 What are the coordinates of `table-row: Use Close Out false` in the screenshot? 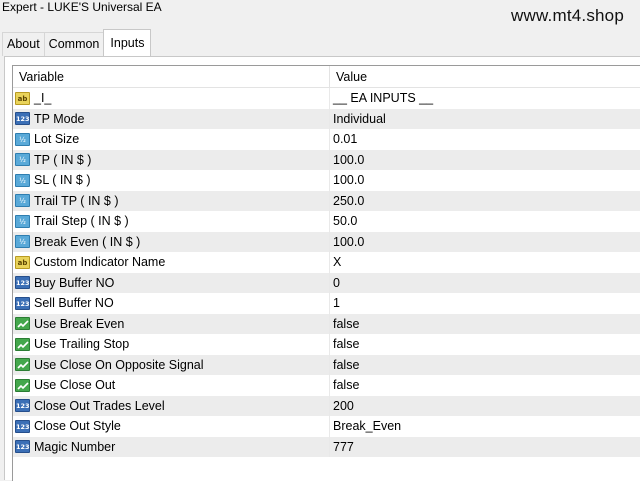 It's located at (326, 385).